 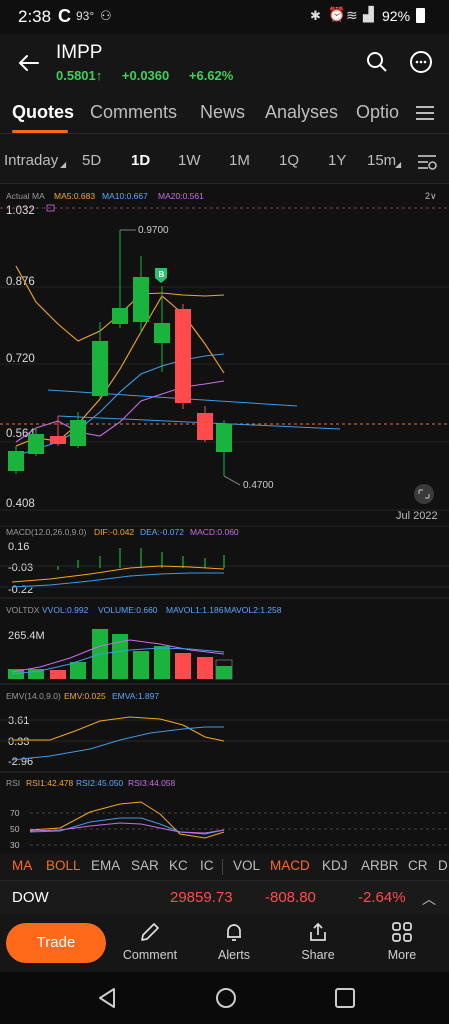 I want to click on accessibility-icon: ⚇, so click(x=106, y=15).